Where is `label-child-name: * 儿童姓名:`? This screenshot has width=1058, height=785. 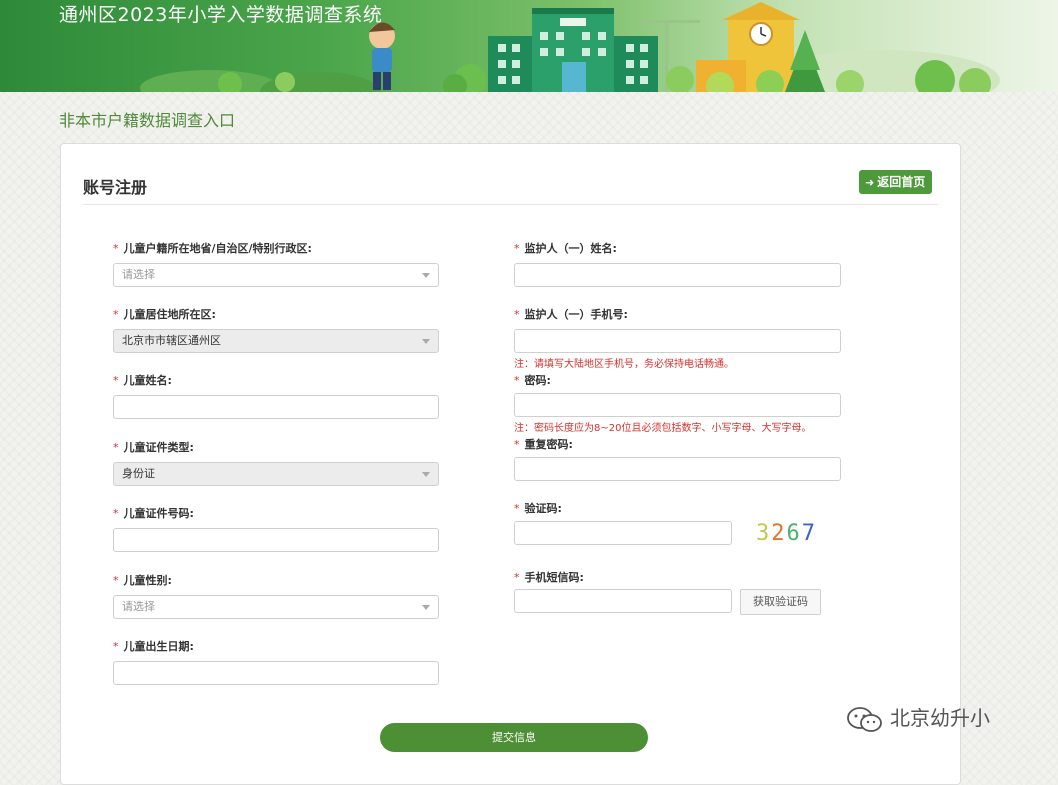
label-child-name: * 儿童姓名: is located at coordinates (142, 380).